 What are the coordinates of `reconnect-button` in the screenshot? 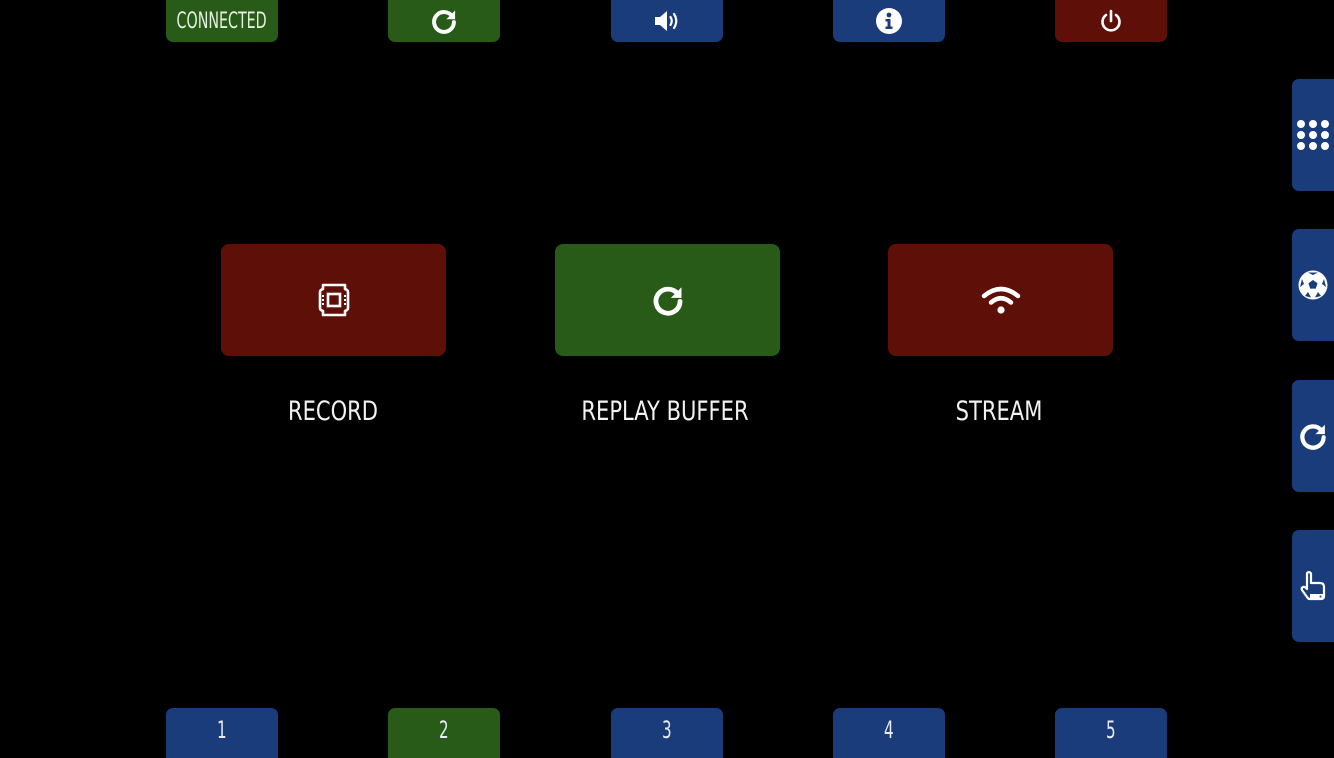 It's located at (444, 21).